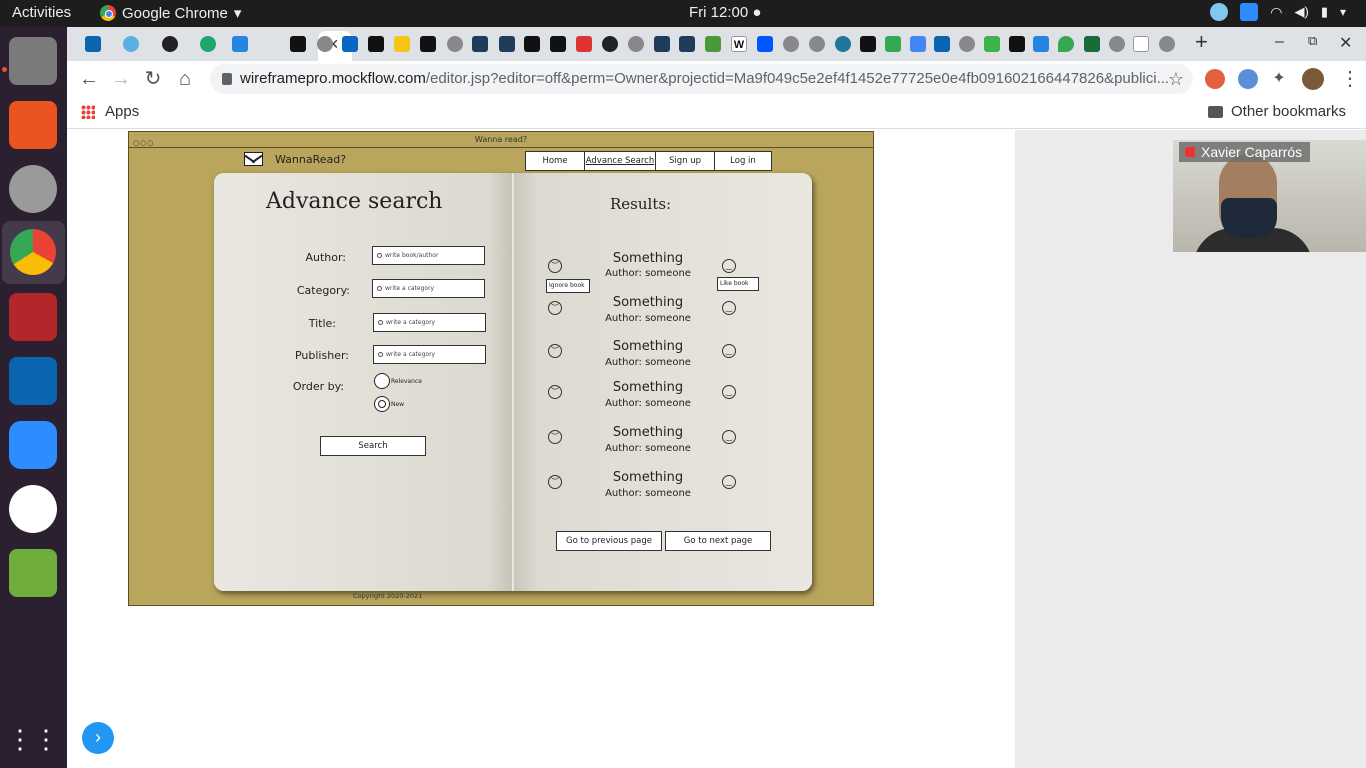 Image resolution: width=1366 pixels, height=768 pixels. I want to click on app-menu: Google Chrome ▾, so click(170, 13).